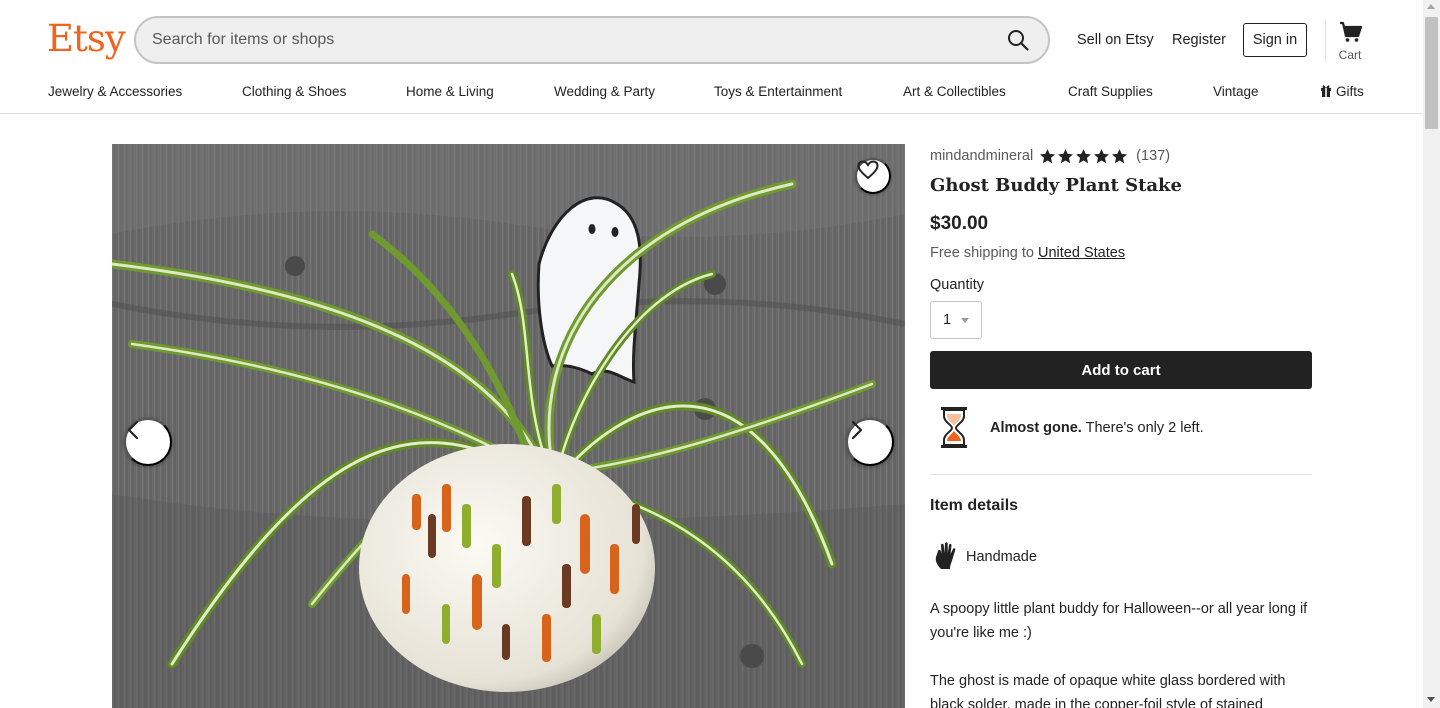  What do you see at coordinates (959, 223) in the screenshot?
I see `product-price: $30.00` at bounding box center [959, 223].